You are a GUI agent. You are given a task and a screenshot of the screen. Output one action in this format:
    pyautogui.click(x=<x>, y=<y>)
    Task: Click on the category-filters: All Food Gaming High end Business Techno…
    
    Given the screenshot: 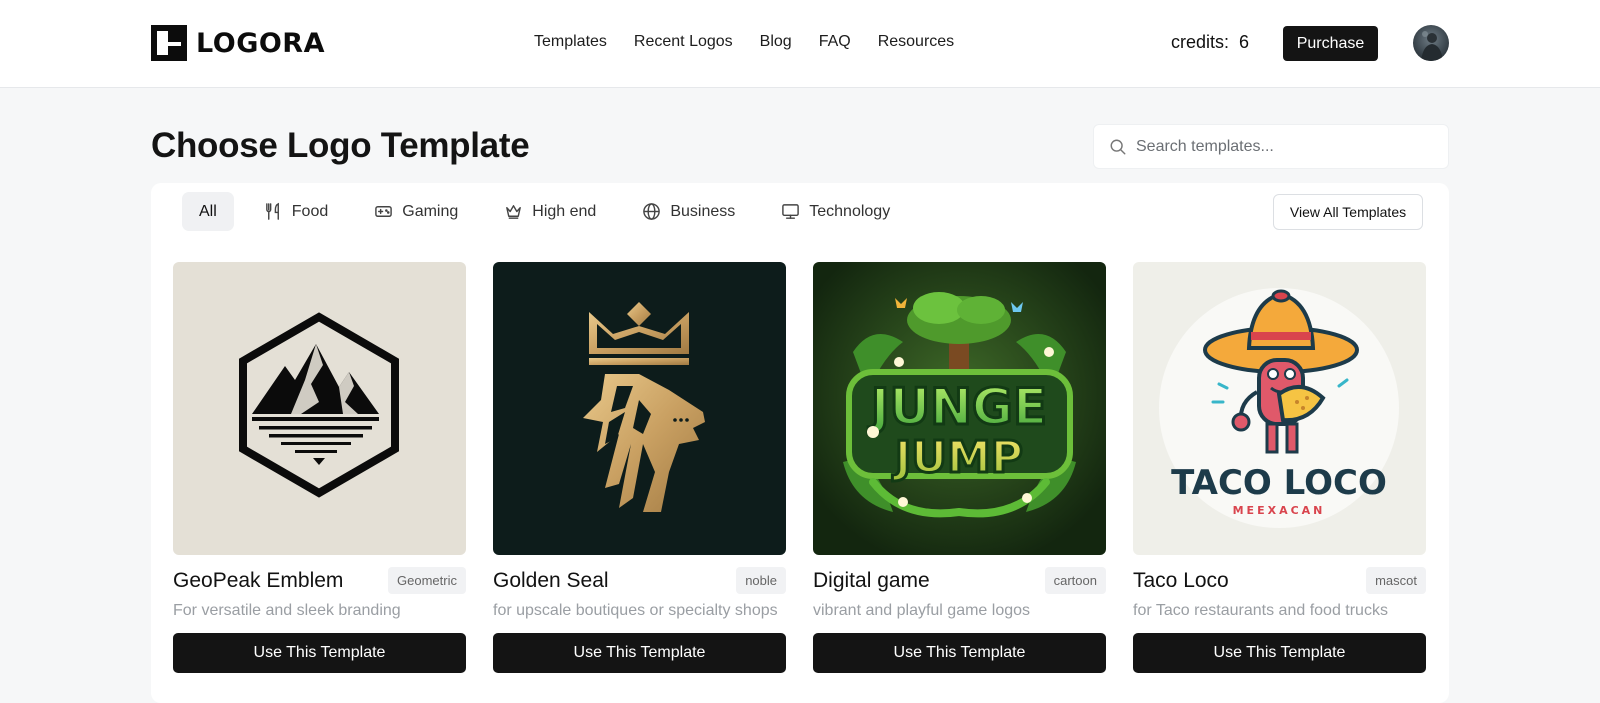 What is the action you would take?
    pyautogui.click(x=551, y=211)
    